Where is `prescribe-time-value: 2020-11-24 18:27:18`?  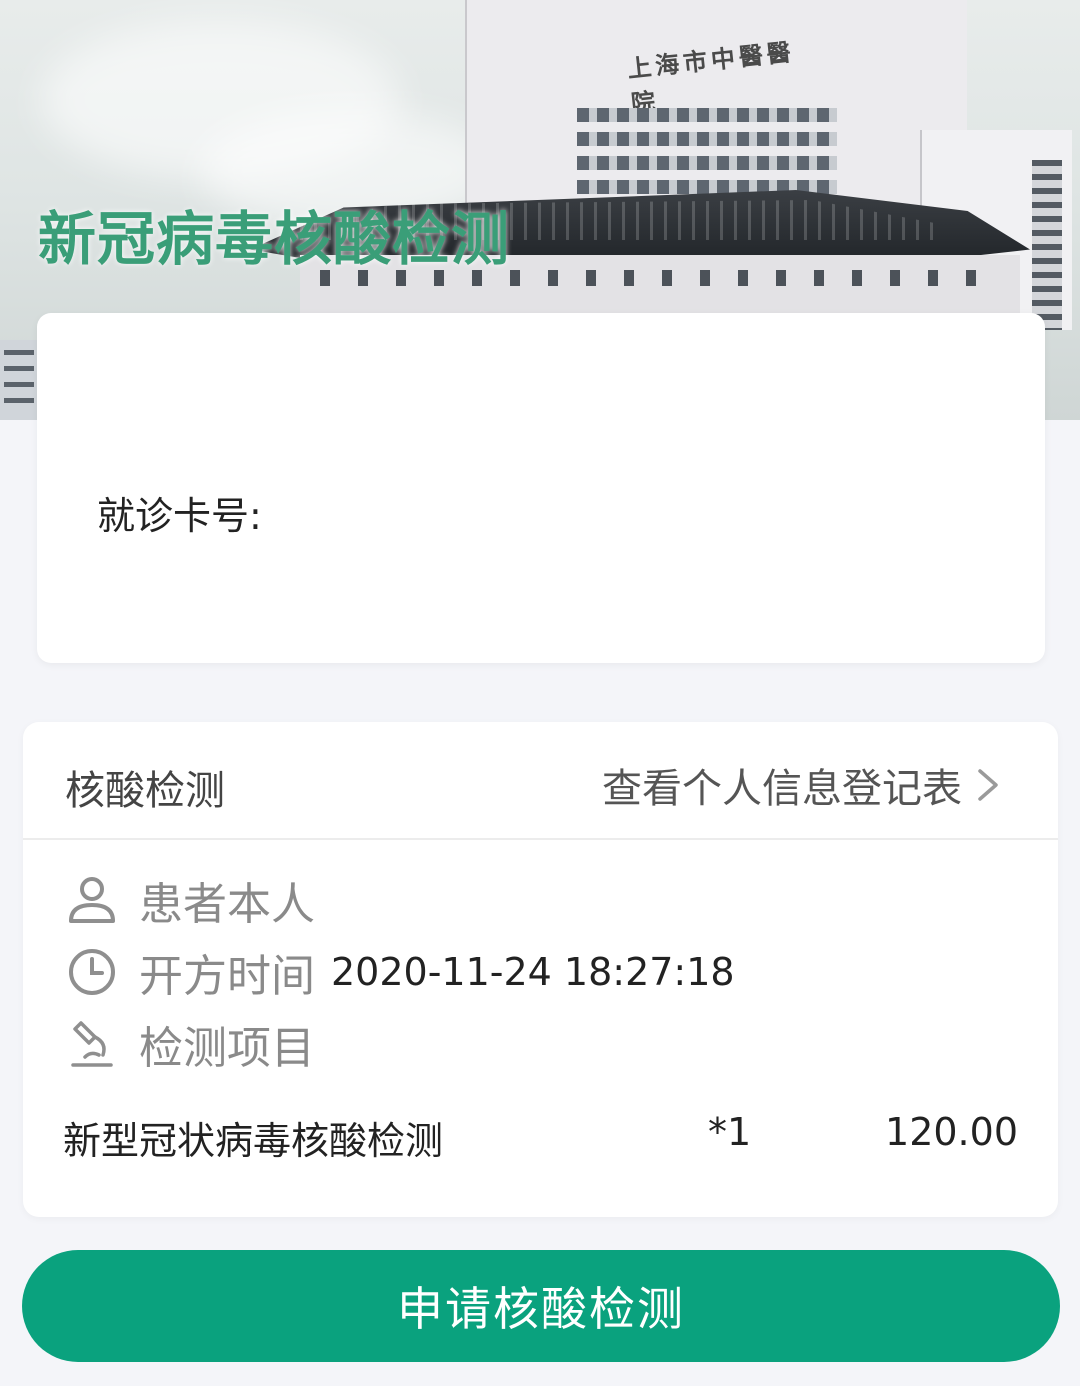
prescribe-time-value: 2020-11-24 18:27:18 is located at coordinates (533, 972).